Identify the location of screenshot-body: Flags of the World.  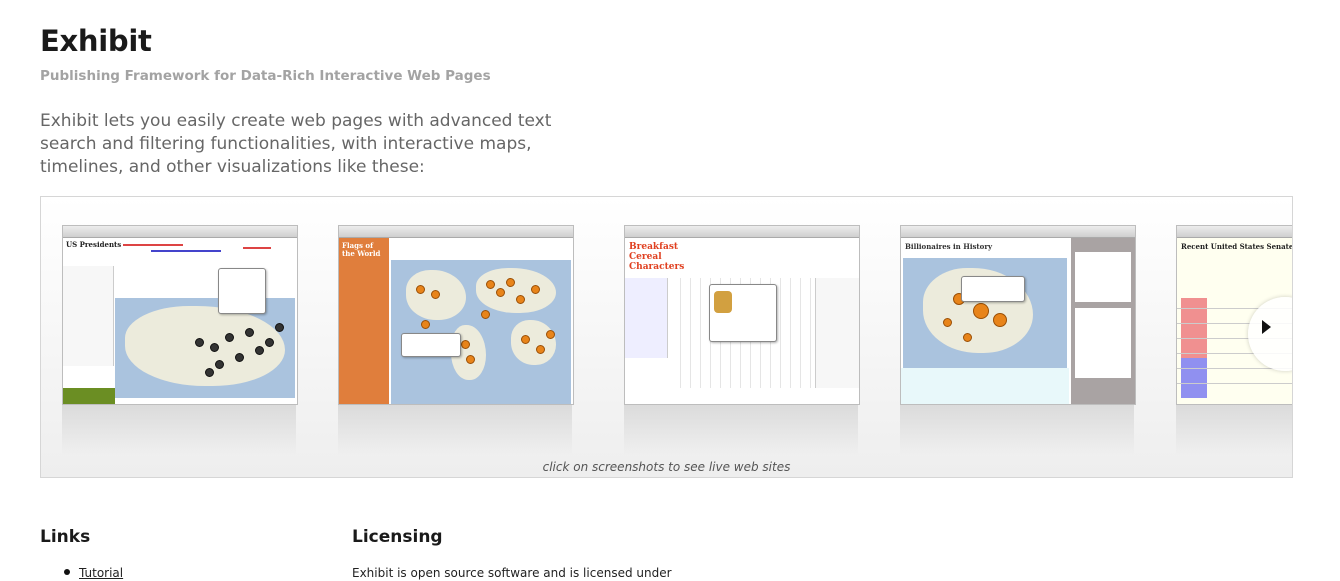
(456, 321).